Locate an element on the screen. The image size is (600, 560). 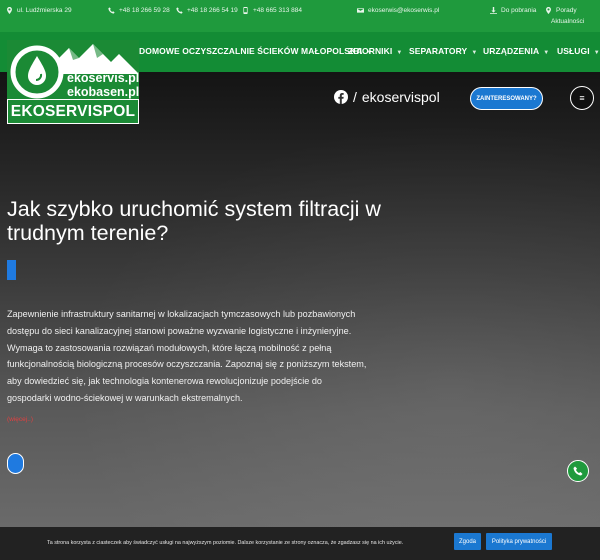
email-item: ekoserwis@ekoserwis.pl is located at coordinates (398, 10).